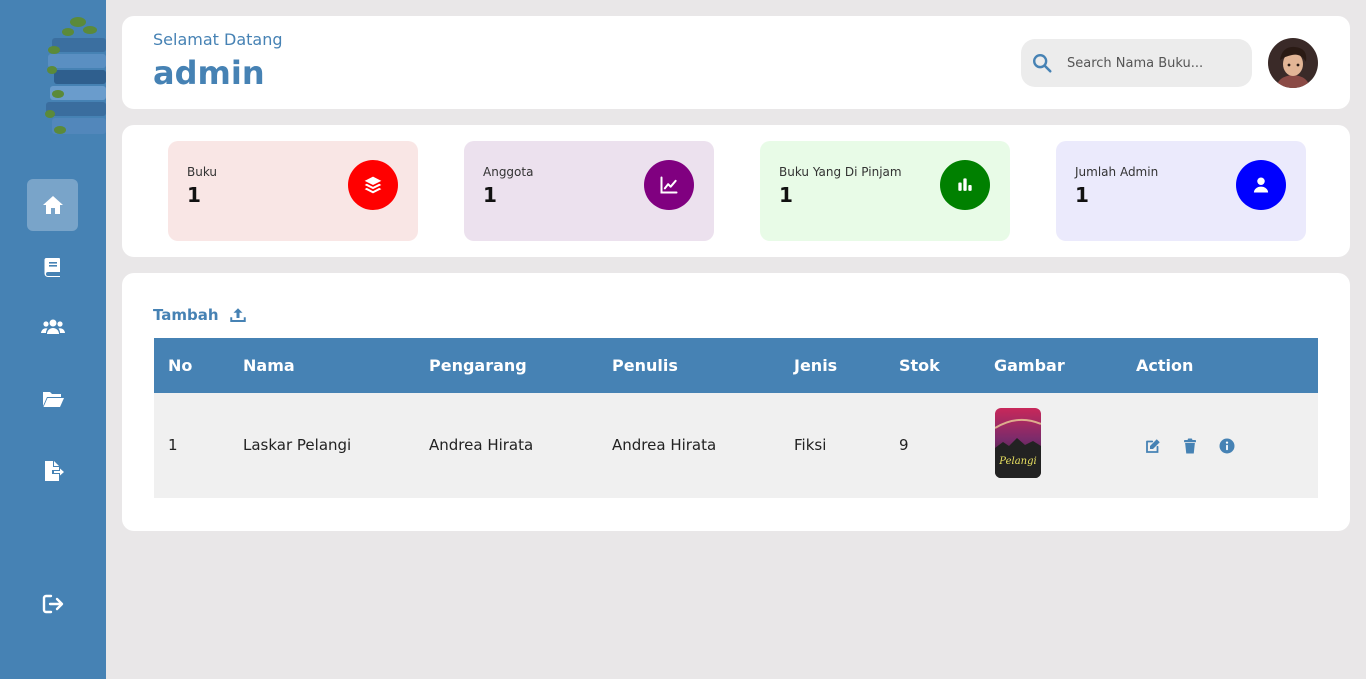  I want to click on stat-label: Buku, so click(202, 172).